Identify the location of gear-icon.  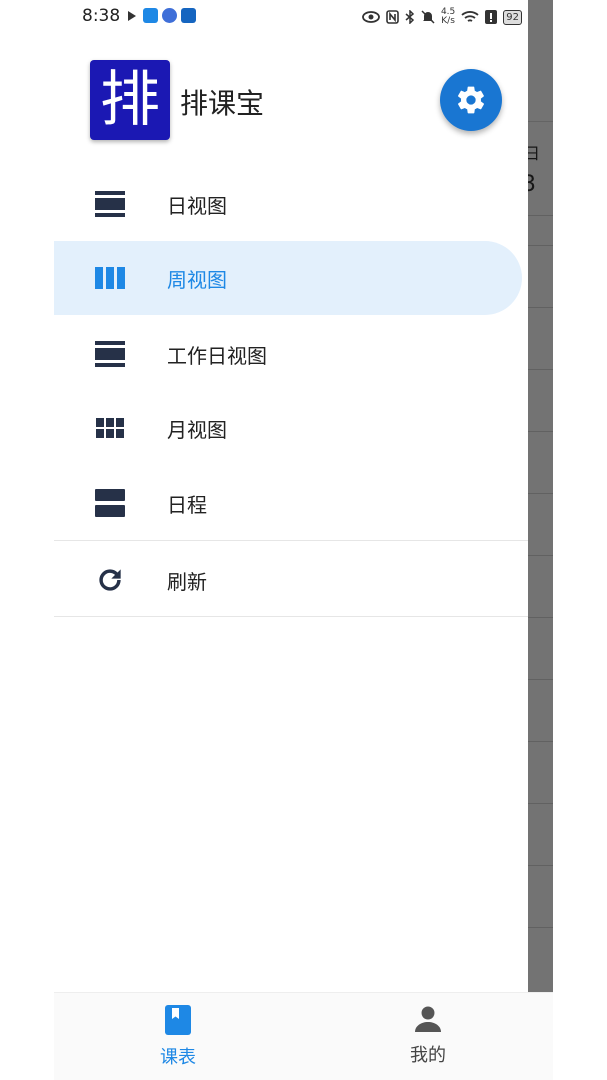
(471, 100).